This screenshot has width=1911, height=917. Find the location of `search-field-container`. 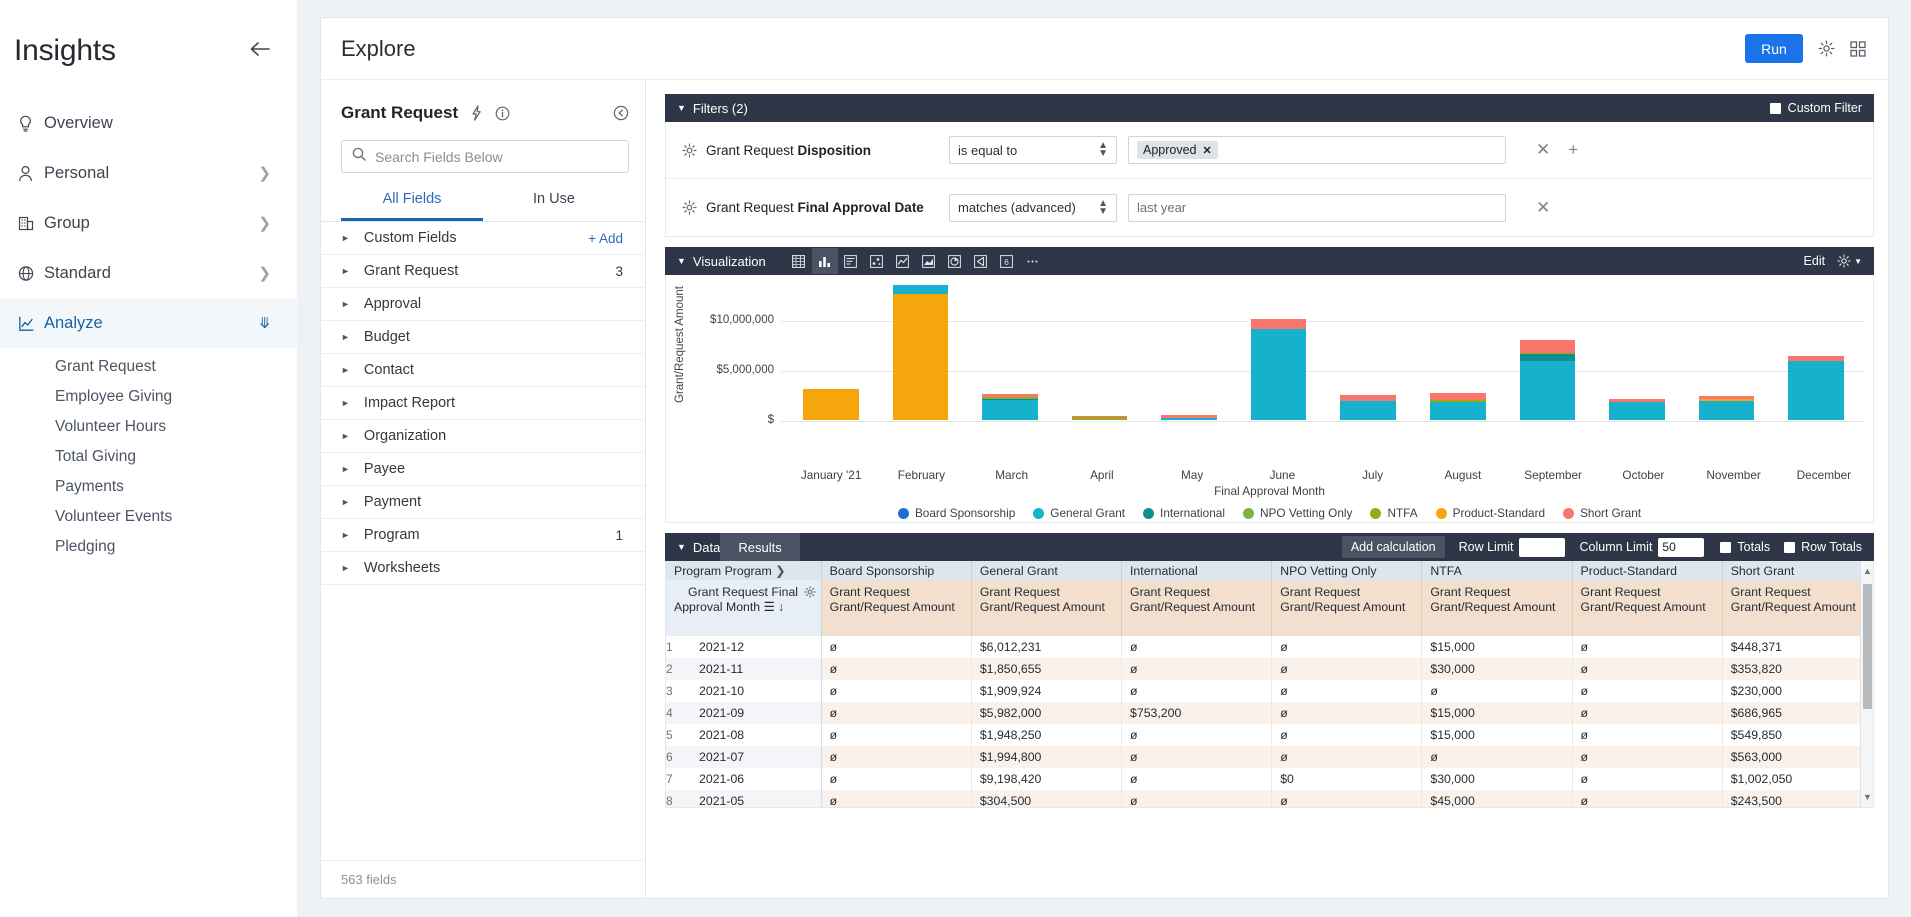

search-field-container is located at coordinates (485, 156).